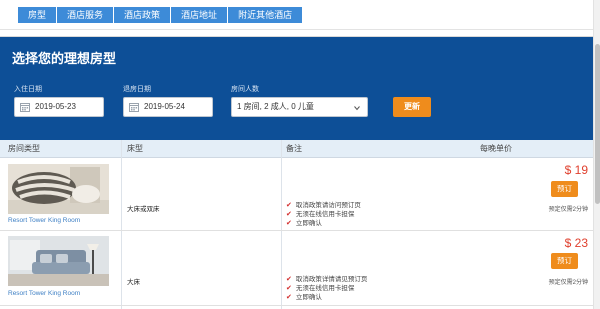 This screenshot has width=600, height=309. Describe the element at coordinates (86, 15) in the screenshot. I see `tab-hotel-services: 酒店服务` at that location.